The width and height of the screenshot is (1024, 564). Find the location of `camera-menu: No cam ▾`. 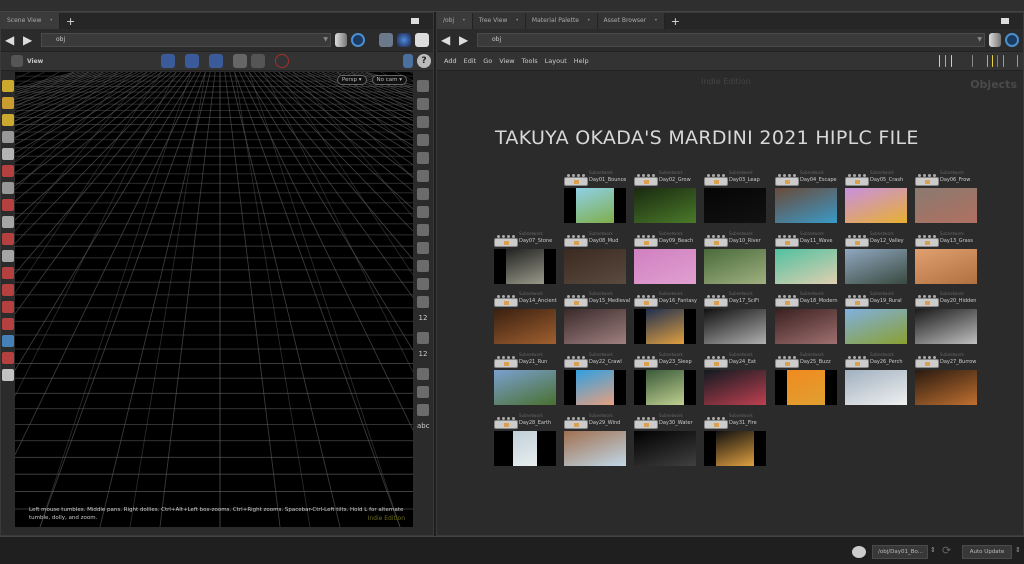

camera-menu: No cam ▾ is located at coordinates (389, 80).